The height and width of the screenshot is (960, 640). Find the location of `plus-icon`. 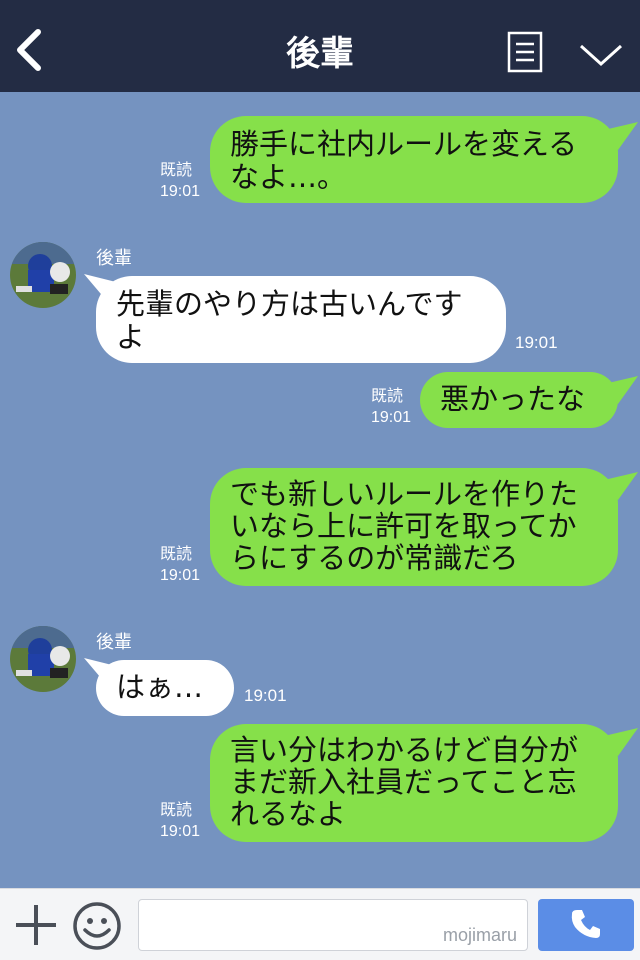

plus-icon is located at coordinates (36, 925).